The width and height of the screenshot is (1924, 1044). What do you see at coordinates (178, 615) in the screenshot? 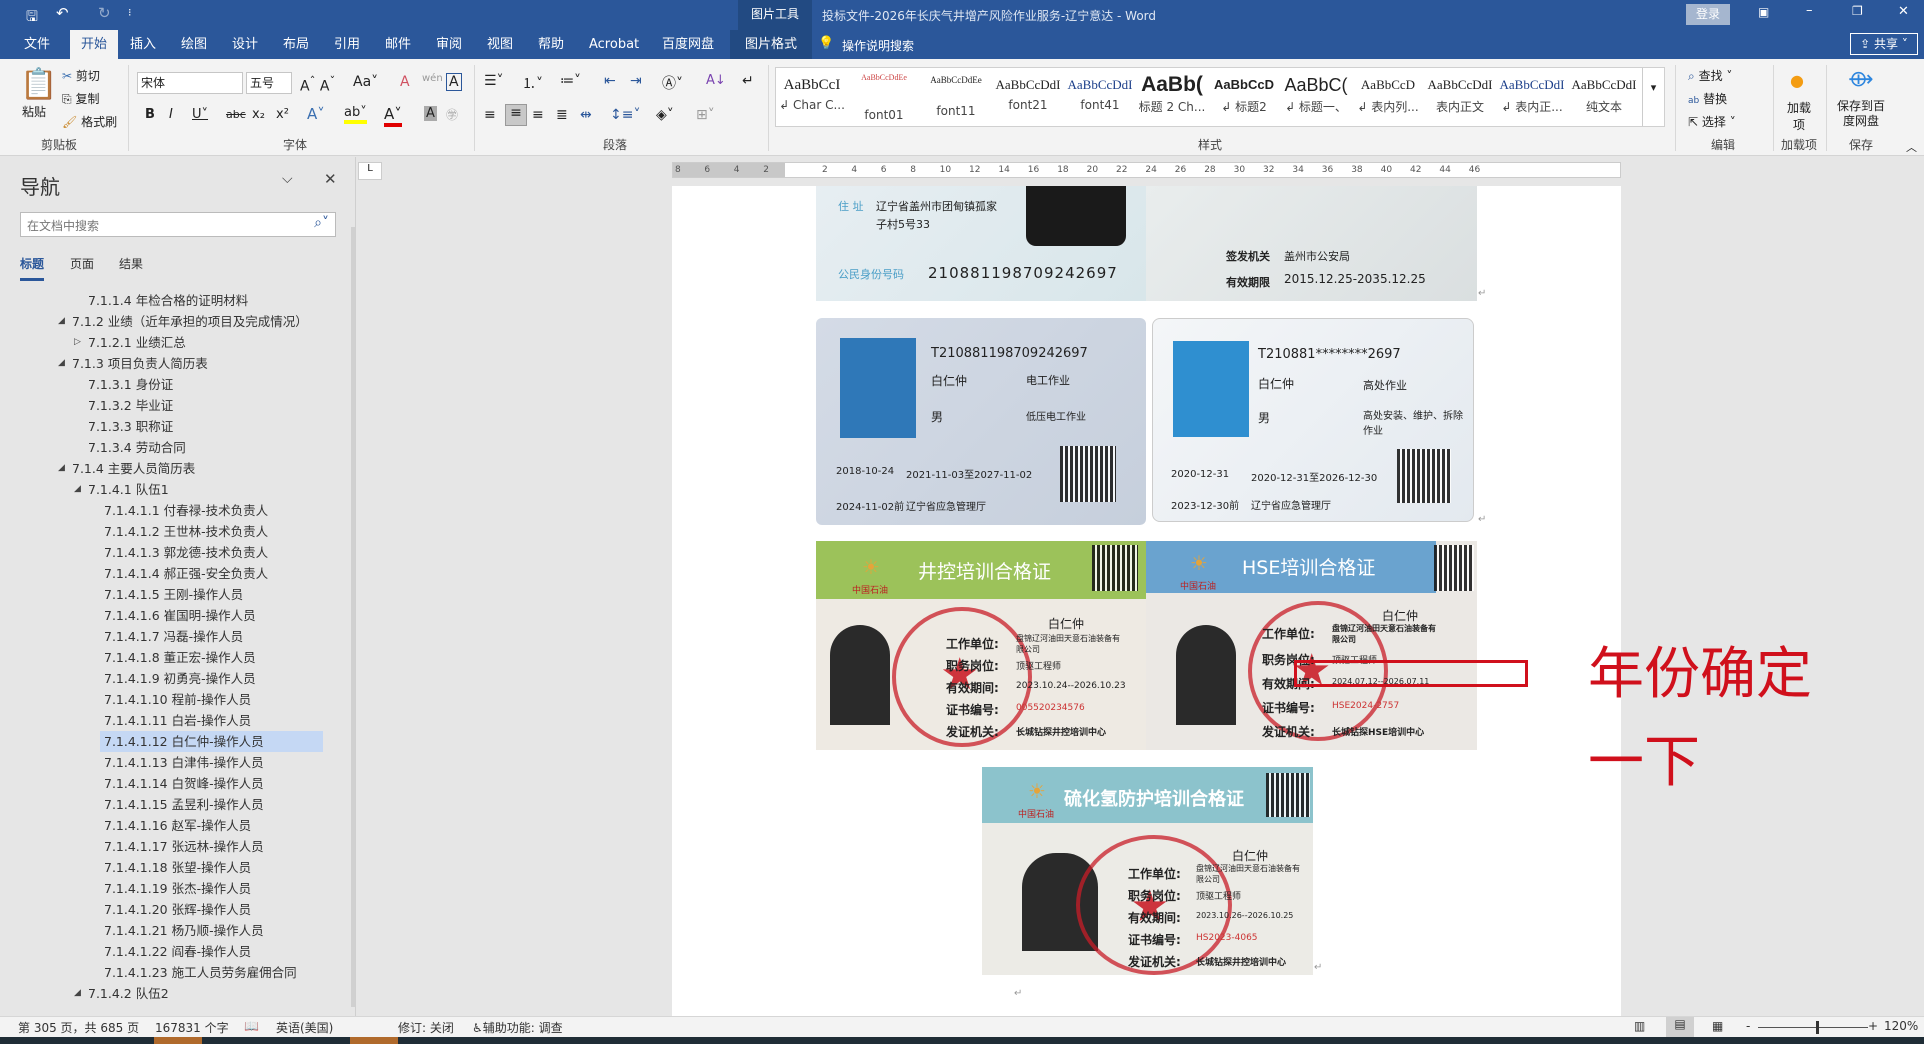
I see `nav-heading-item: 7.1.4.1.6 崔国明-操作人员` at bounding box center [178, 615].